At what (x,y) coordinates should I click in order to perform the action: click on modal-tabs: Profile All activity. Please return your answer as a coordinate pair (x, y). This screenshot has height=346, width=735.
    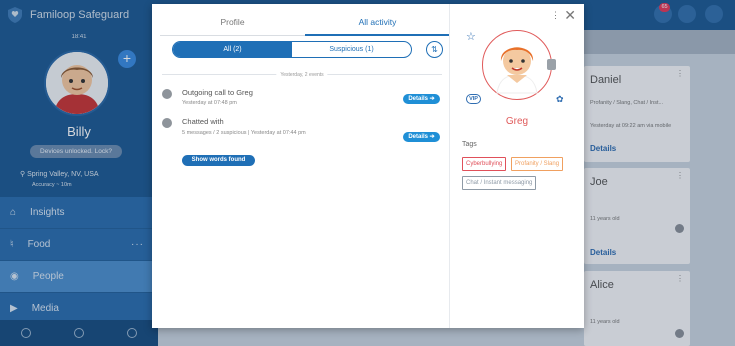
    Looking at the image, I should click on (305, 24).